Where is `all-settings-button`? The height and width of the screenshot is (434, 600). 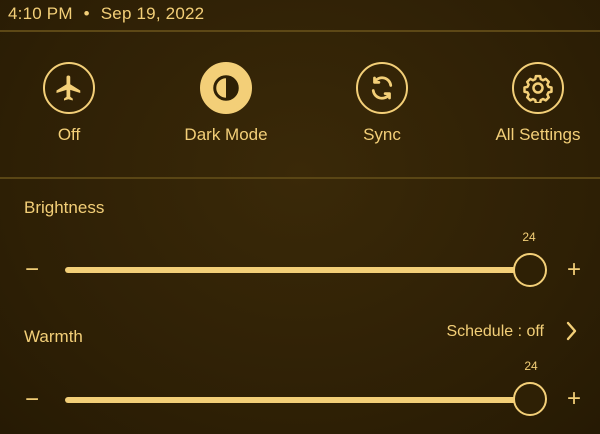 all-settings-button is located at coordinates (538, 88).